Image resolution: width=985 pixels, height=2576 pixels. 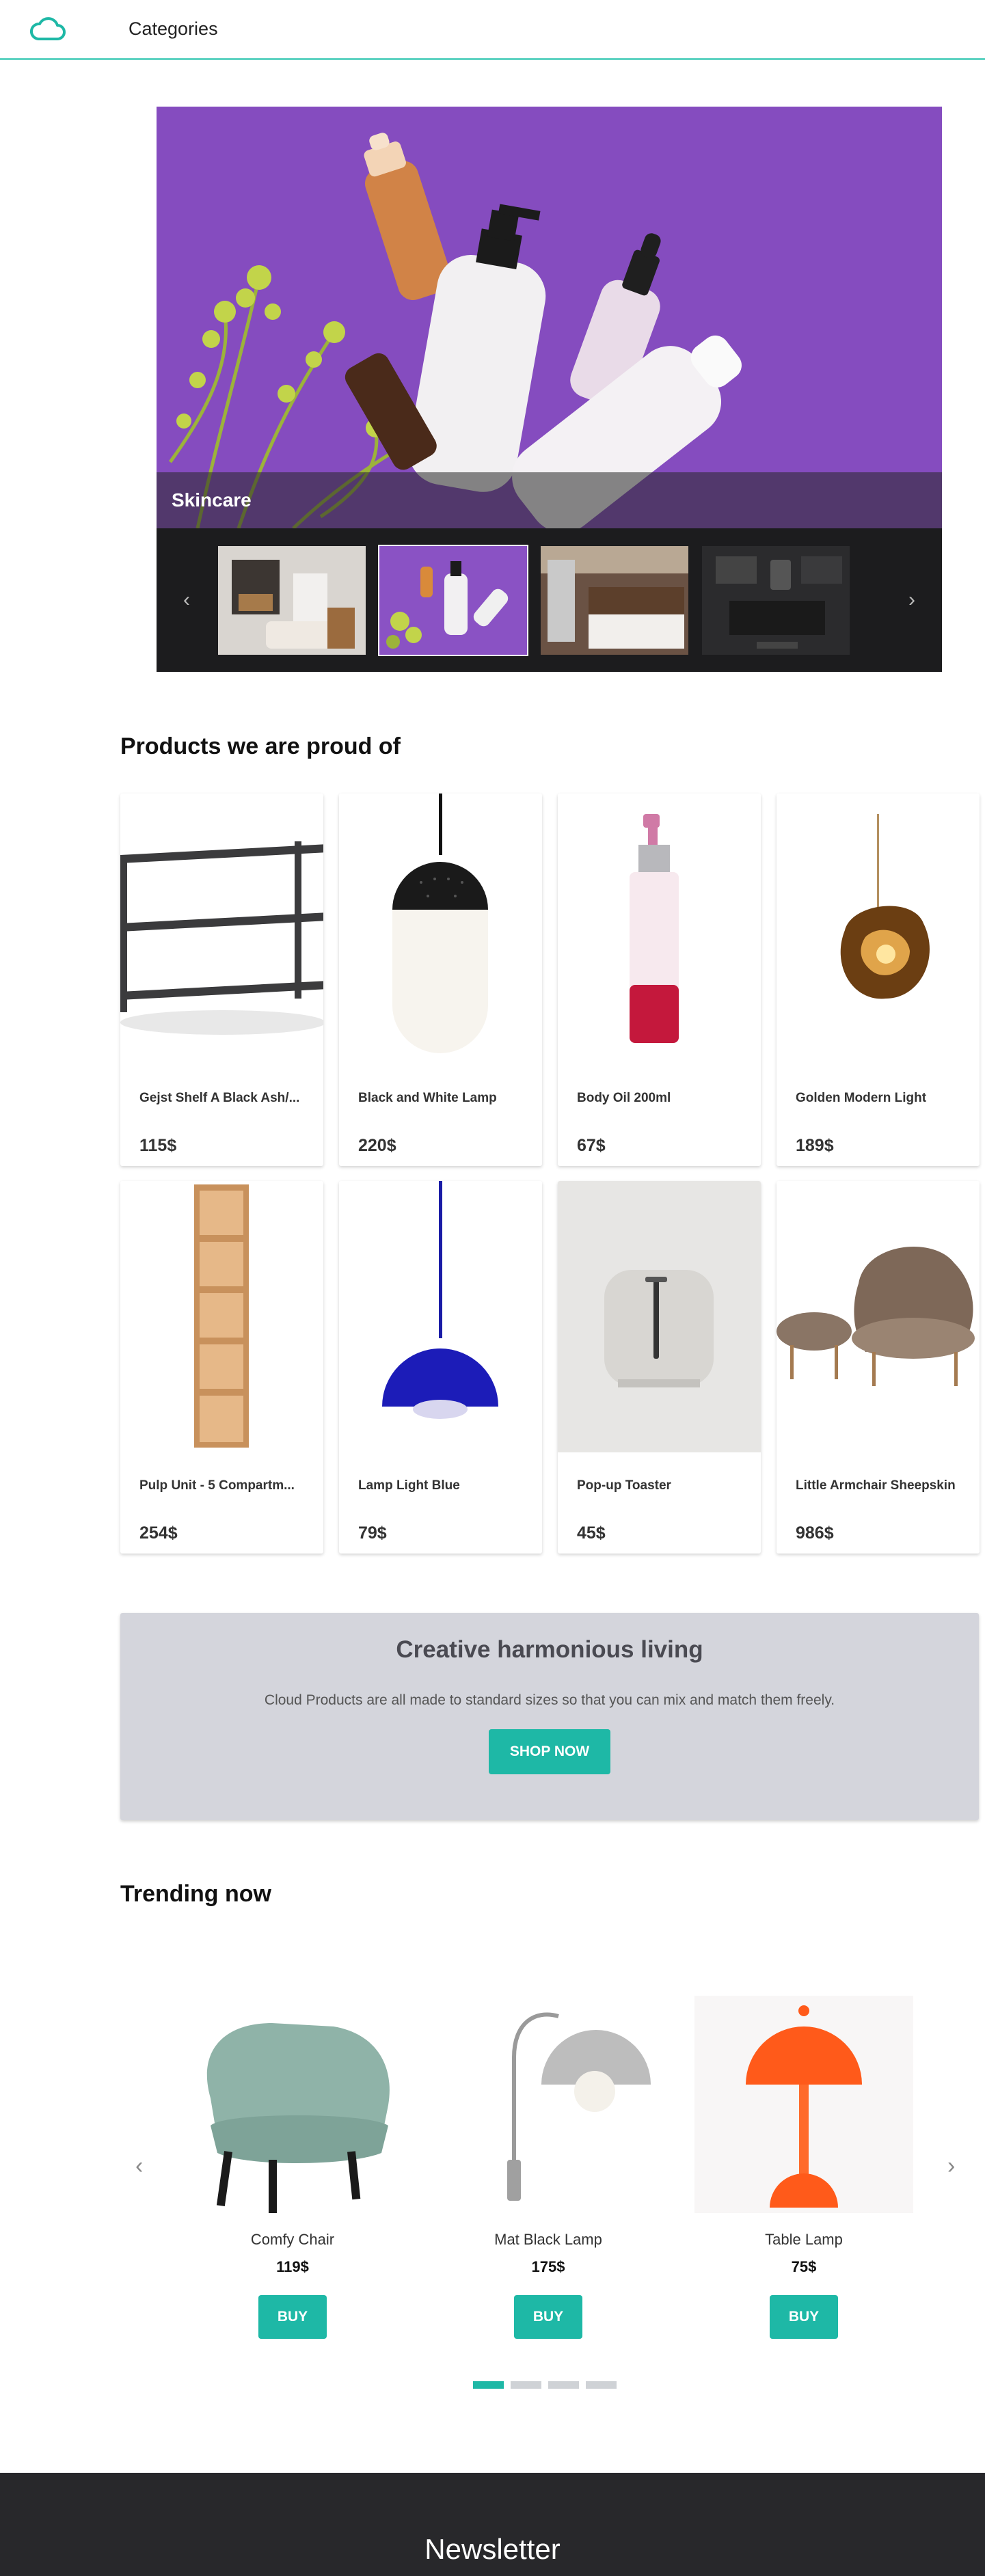 What do you see at coordinates (803, 2105) in the screenshot?
I see `trending-image-table-lamp` at bounding box center [803, 2105].